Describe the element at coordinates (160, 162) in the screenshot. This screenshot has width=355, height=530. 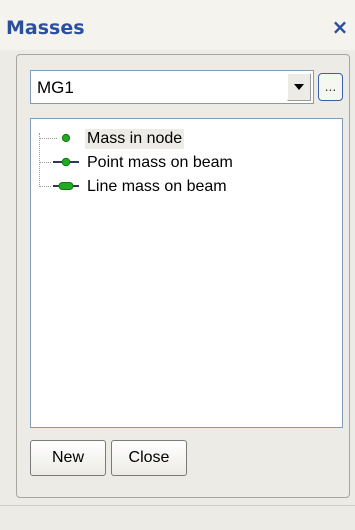
I see `tree-item-label: Point mass on beam` at that location.